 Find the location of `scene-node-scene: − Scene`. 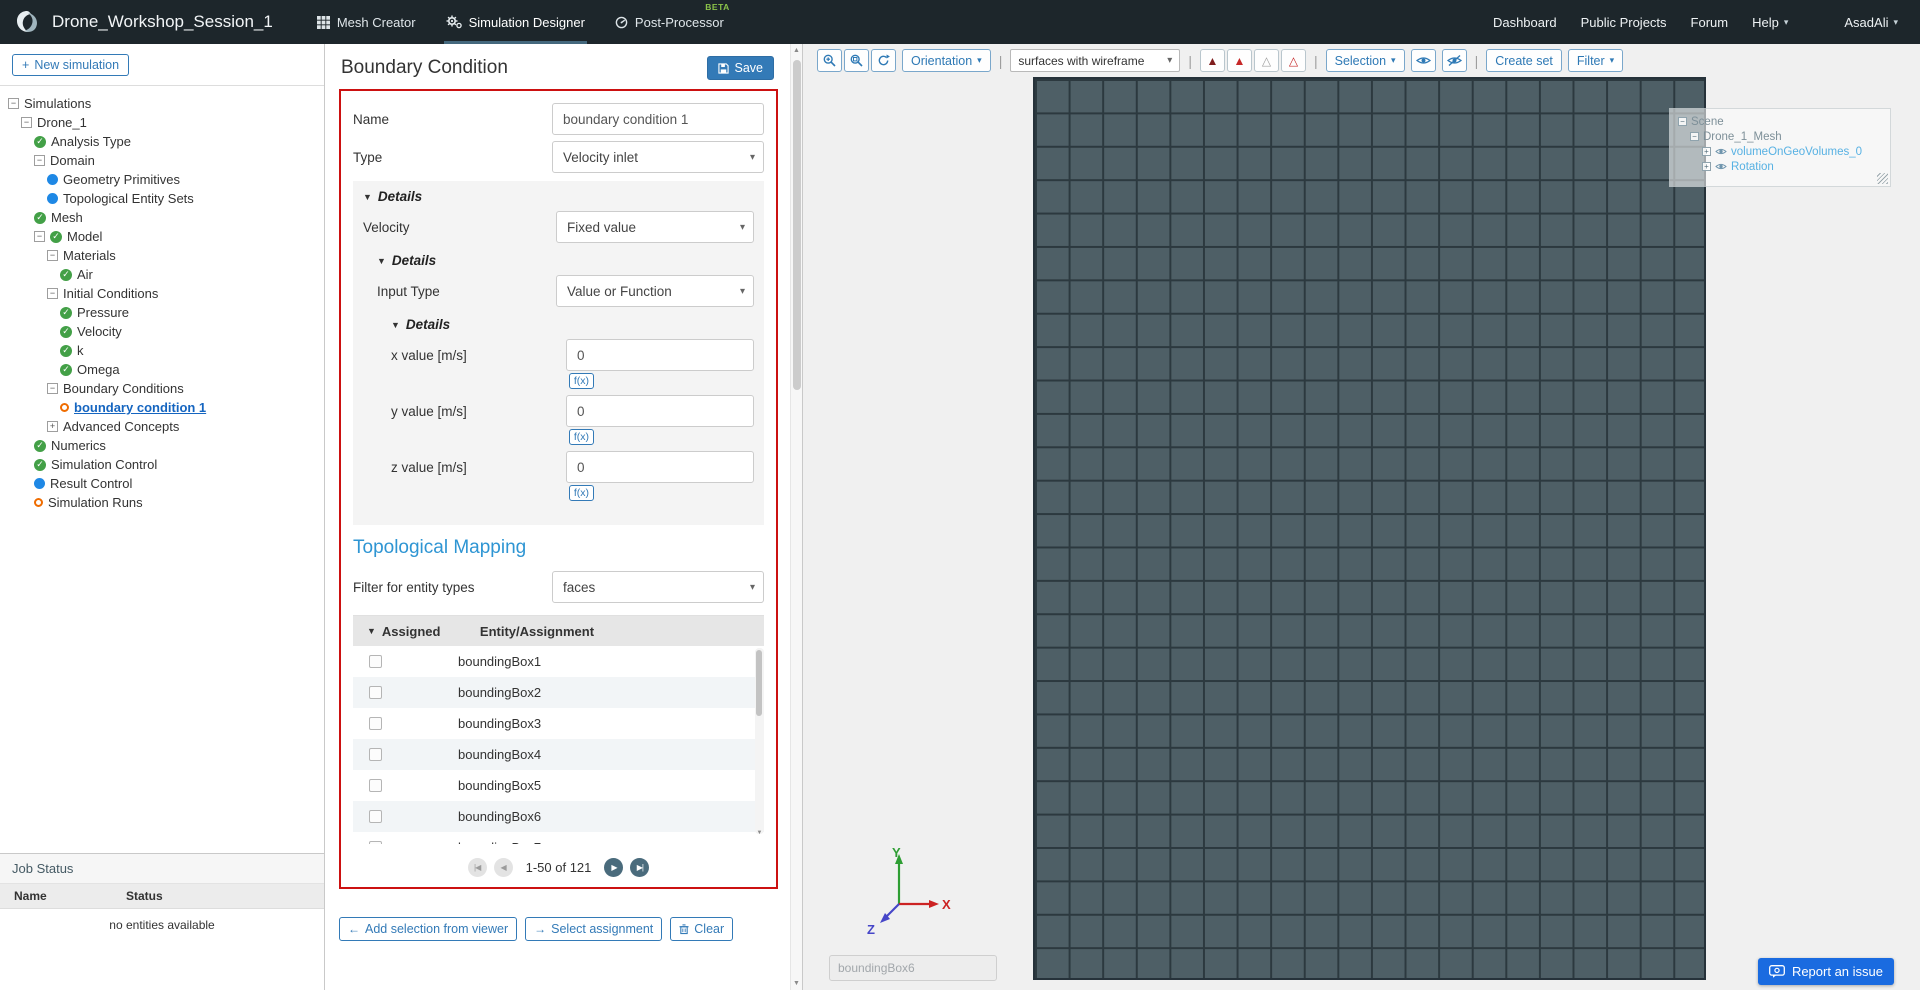

scene-node-scene: − Scene is located at coordinates (1781, 121).